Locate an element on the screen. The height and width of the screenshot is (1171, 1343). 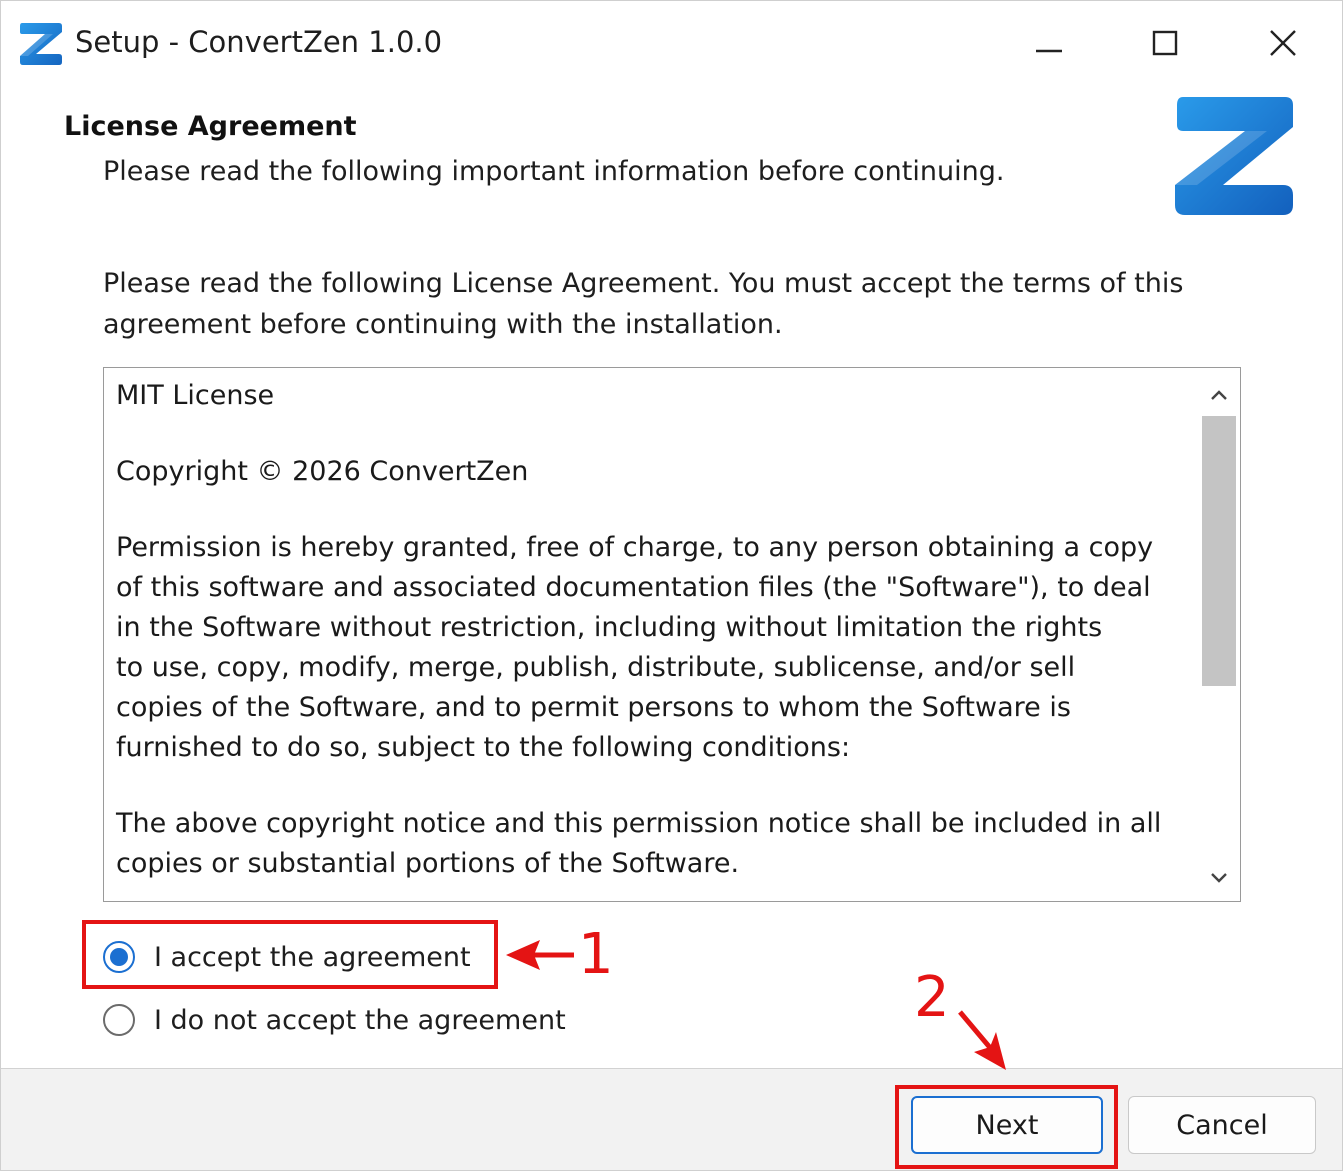
license-scrollbar is located at coordinates (1219, 634).